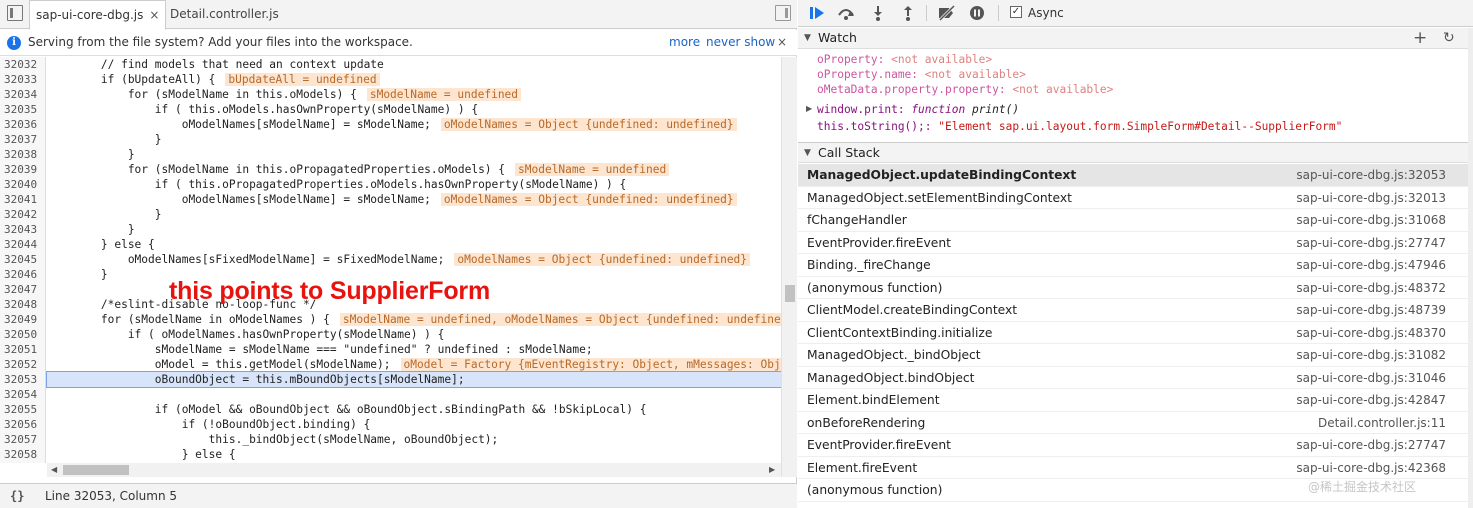  Describe the element at coordinates (17, 496) in the screenshot. I see `pretty-print-icon: {}` at that location.